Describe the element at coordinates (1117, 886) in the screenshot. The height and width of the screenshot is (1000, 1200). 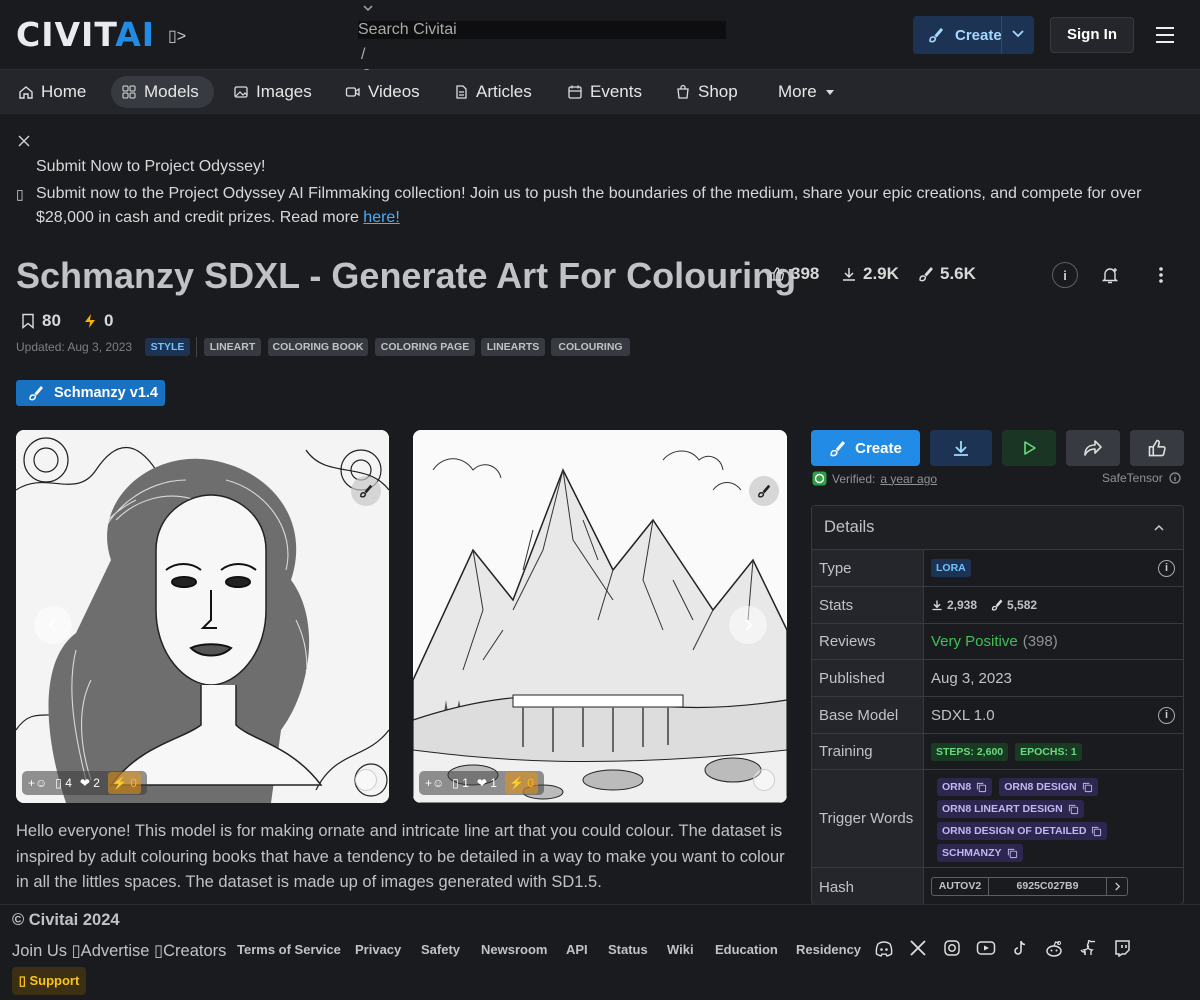
I see `chevron-right-icon` at that location.